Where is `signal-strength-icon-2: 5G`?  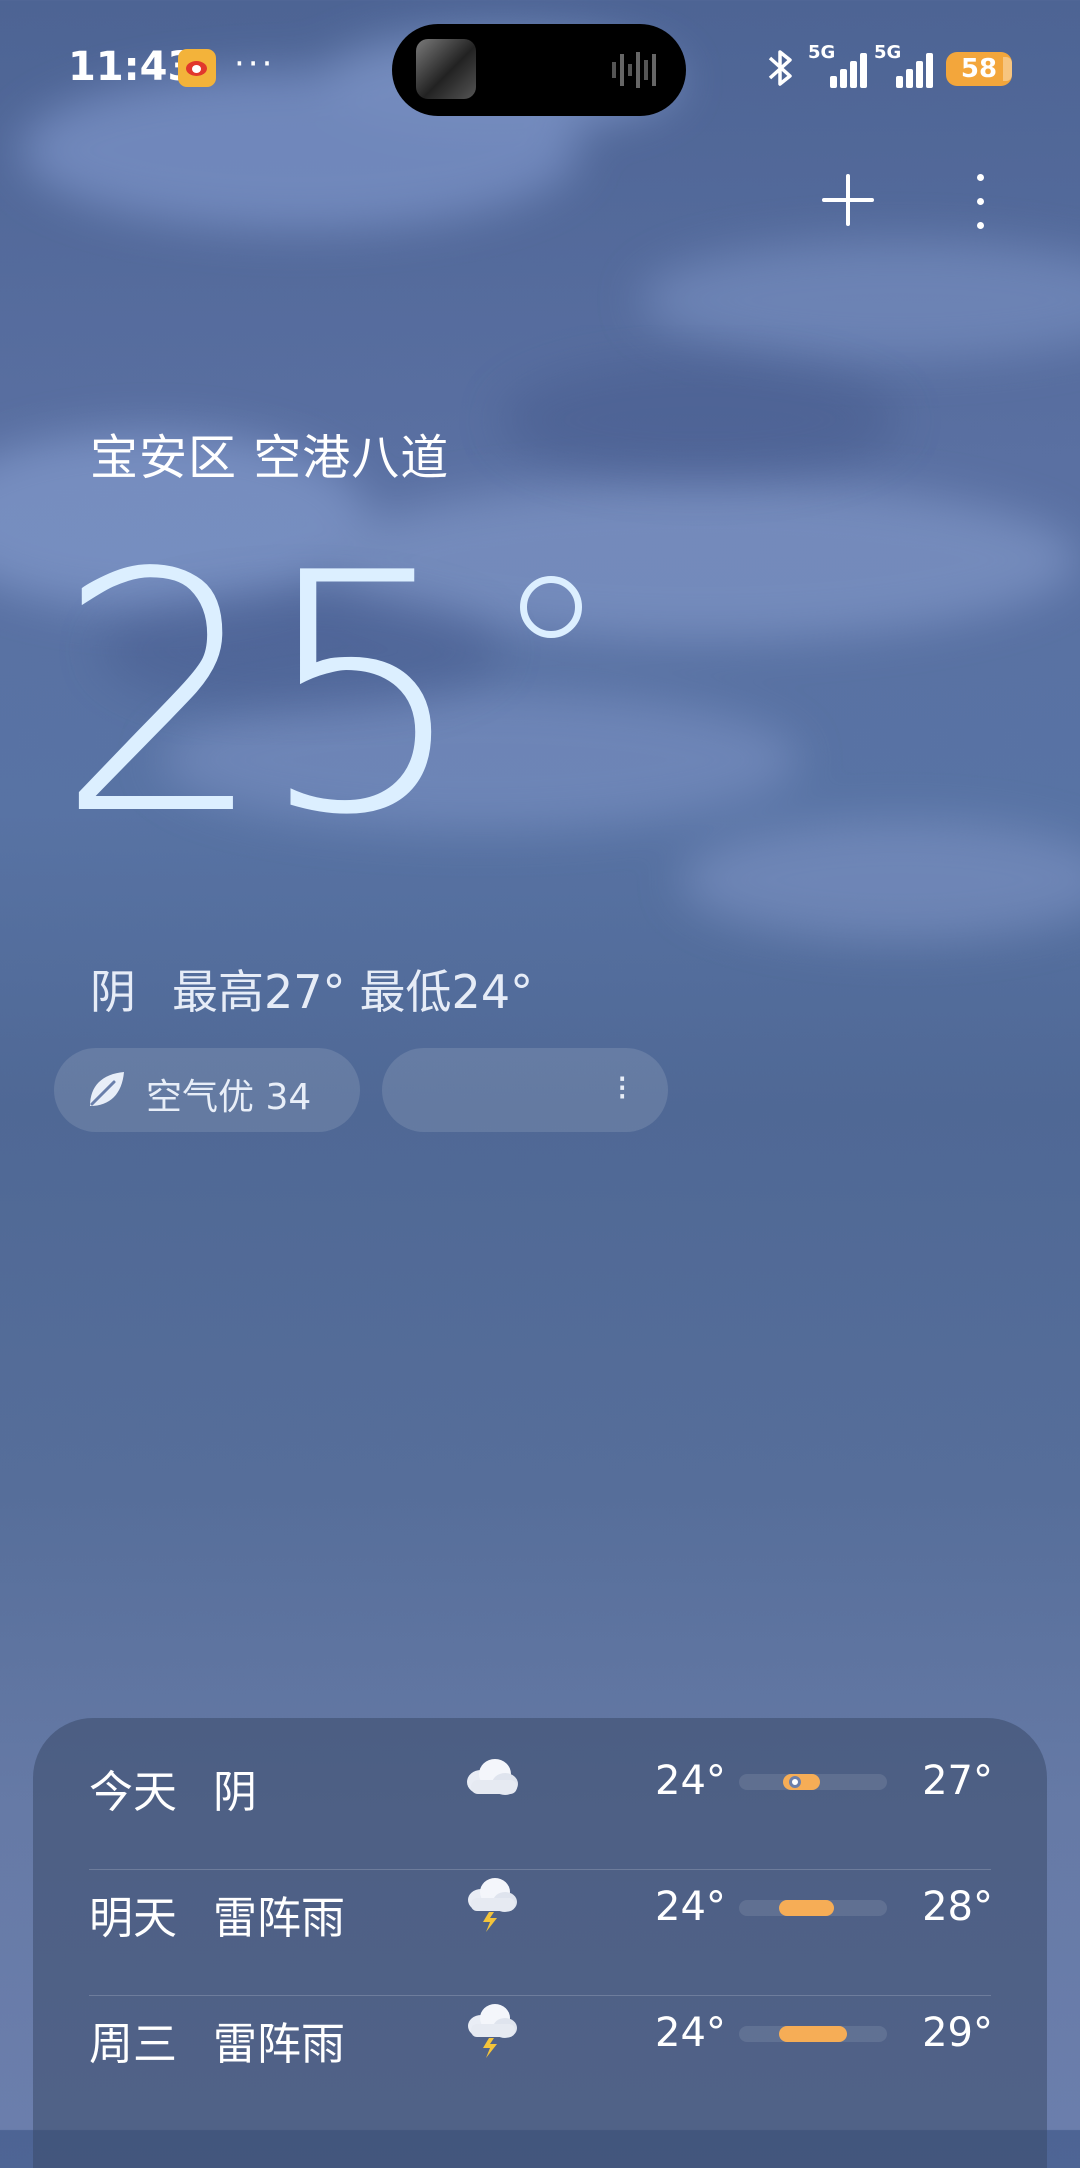 signal-strength-icon-2: 5G is located at coordinates (905, 65).